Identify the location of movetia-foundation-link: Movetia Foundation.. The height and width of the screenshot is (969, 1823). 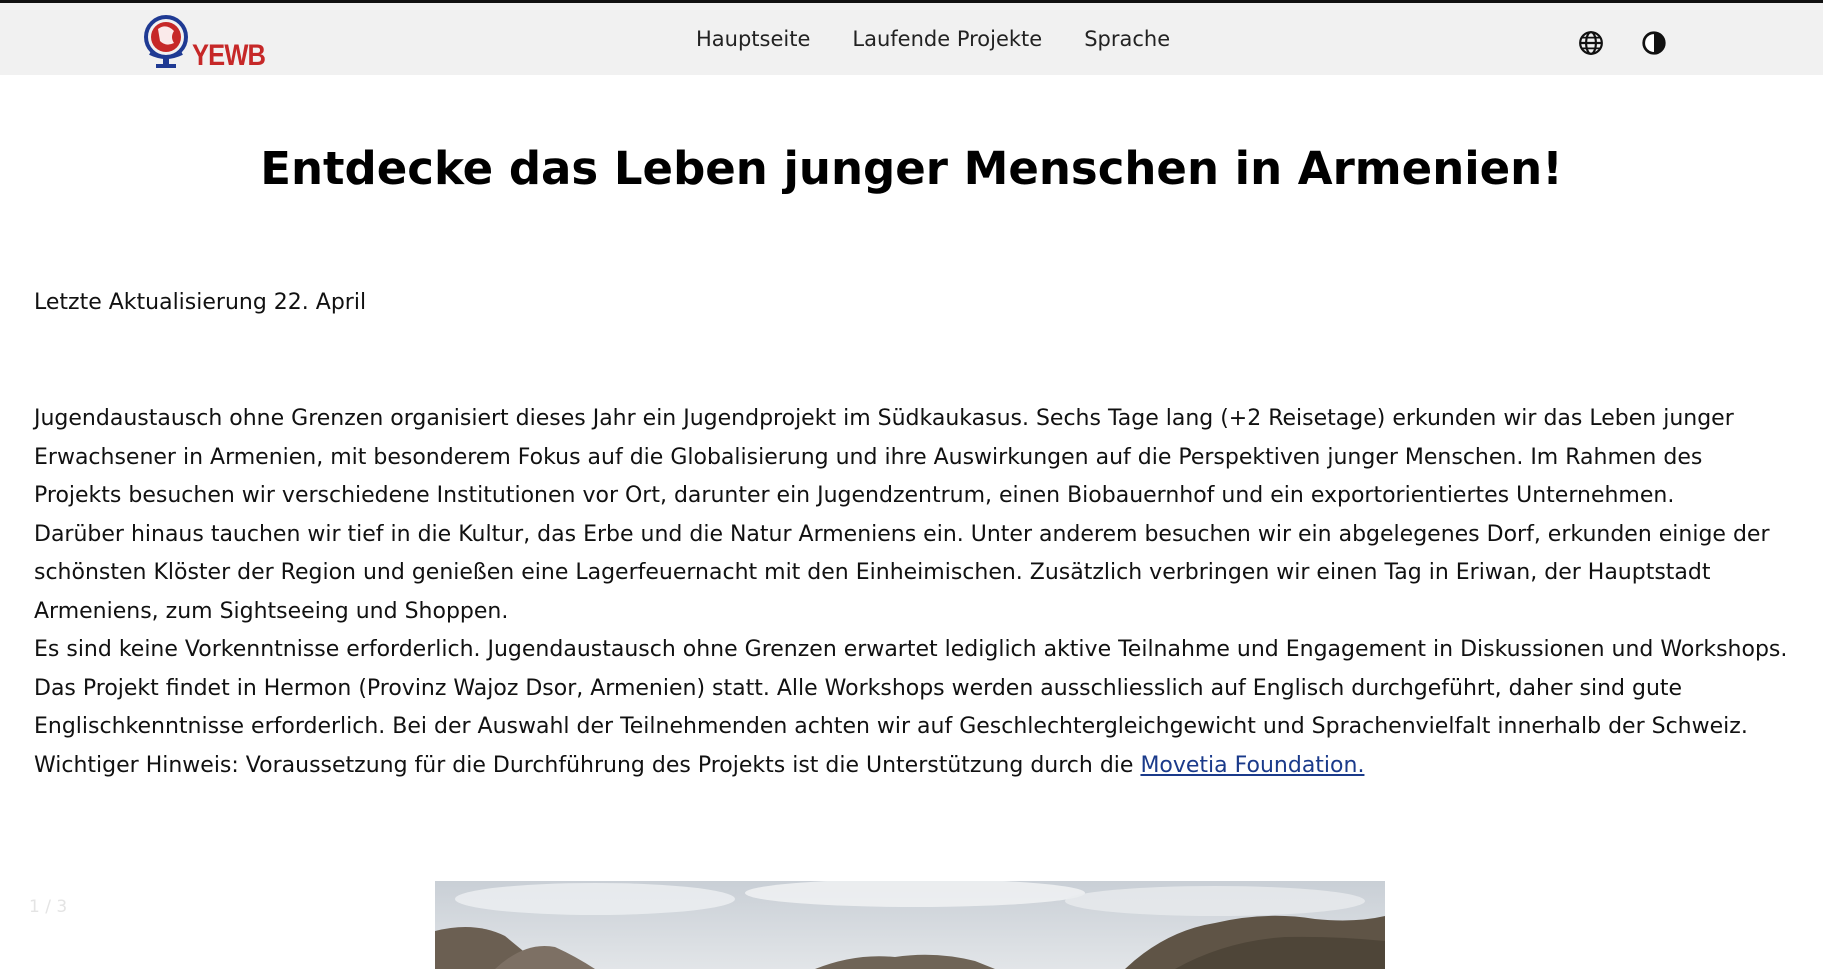
(1252, 765).